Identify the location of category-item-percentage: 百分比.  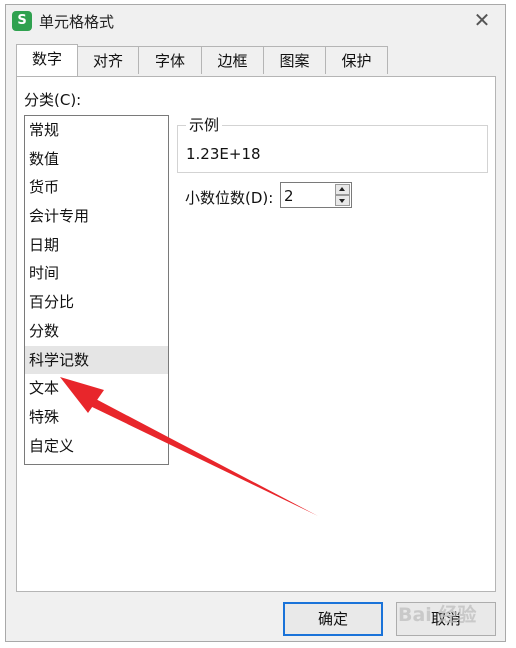
(96, 302).